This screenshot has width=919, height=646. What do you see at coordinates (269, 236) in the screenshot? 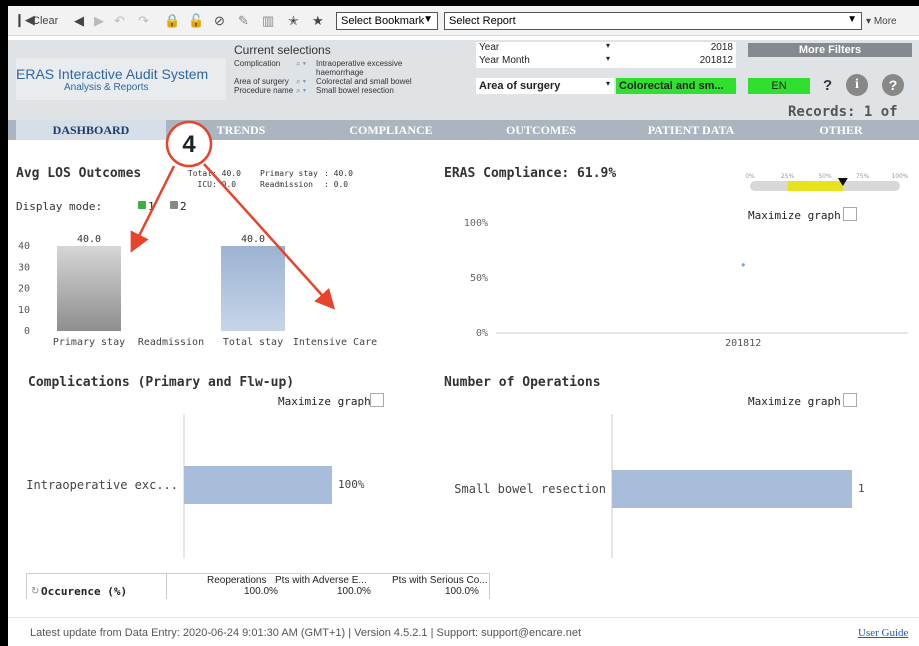
I see `annotation-arrow-right` at bounding box center [269, 236].